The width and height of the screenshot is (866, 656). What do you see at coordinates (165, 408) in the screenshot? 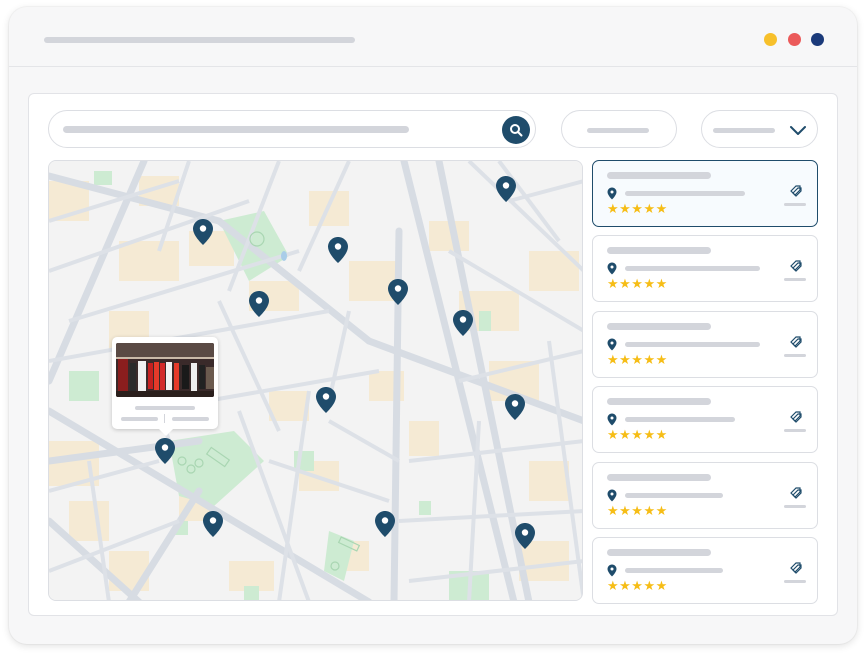
I see `popup-store-name` at bounding box center [165, 408].